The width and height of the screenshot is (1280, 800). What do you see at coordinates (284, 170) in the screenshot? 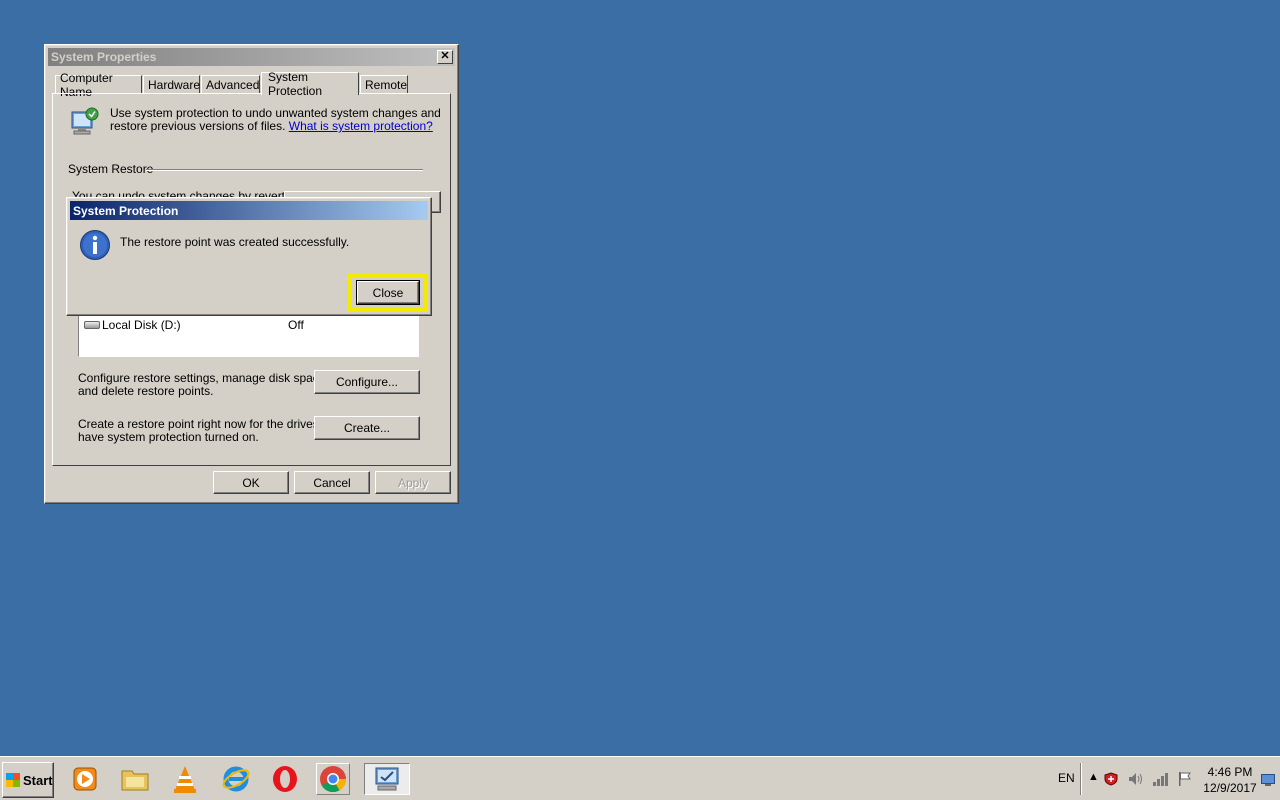
I see `group-divider` at bounding box center [284, 170].